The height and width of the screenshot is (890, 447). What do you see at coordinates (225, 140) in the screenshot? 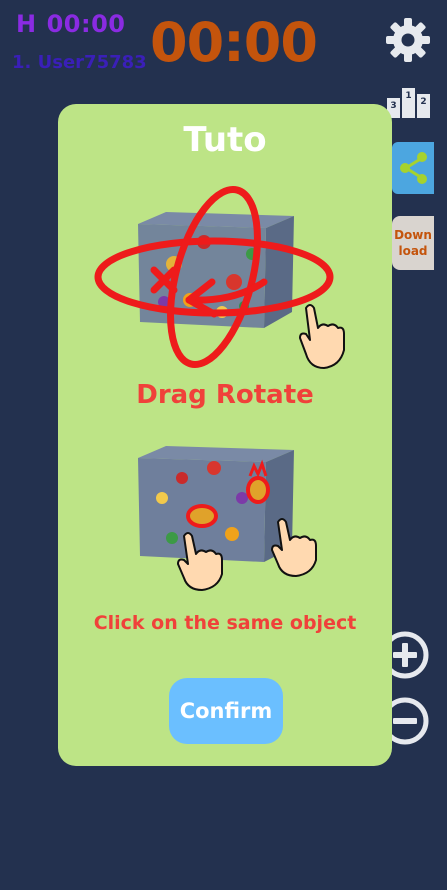
I see `tutorial-title: Tuto` at bounding box center [225, 140].